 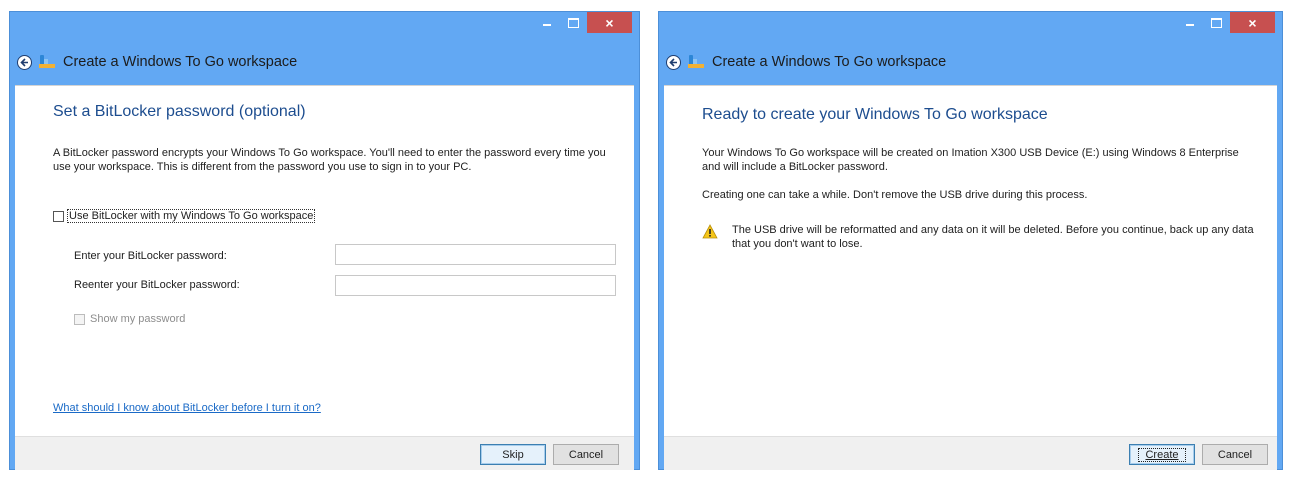 What do you see at coordinates (79, 319) in the screenshot?
I see `show-password-checkbox` at bounding box center [79, 319].